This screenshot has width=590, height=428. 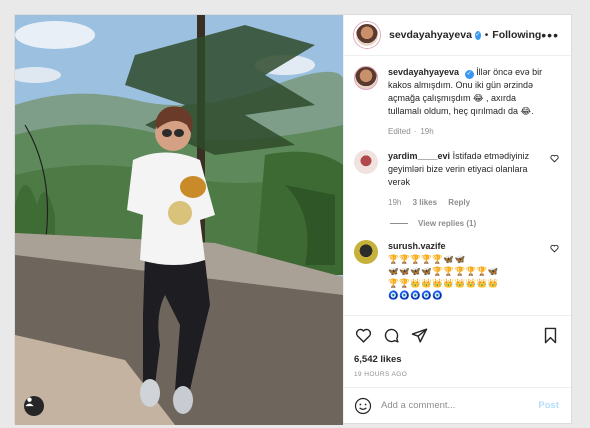 I want to click on add-comment-bar: Post, so click(x=457, y=405).